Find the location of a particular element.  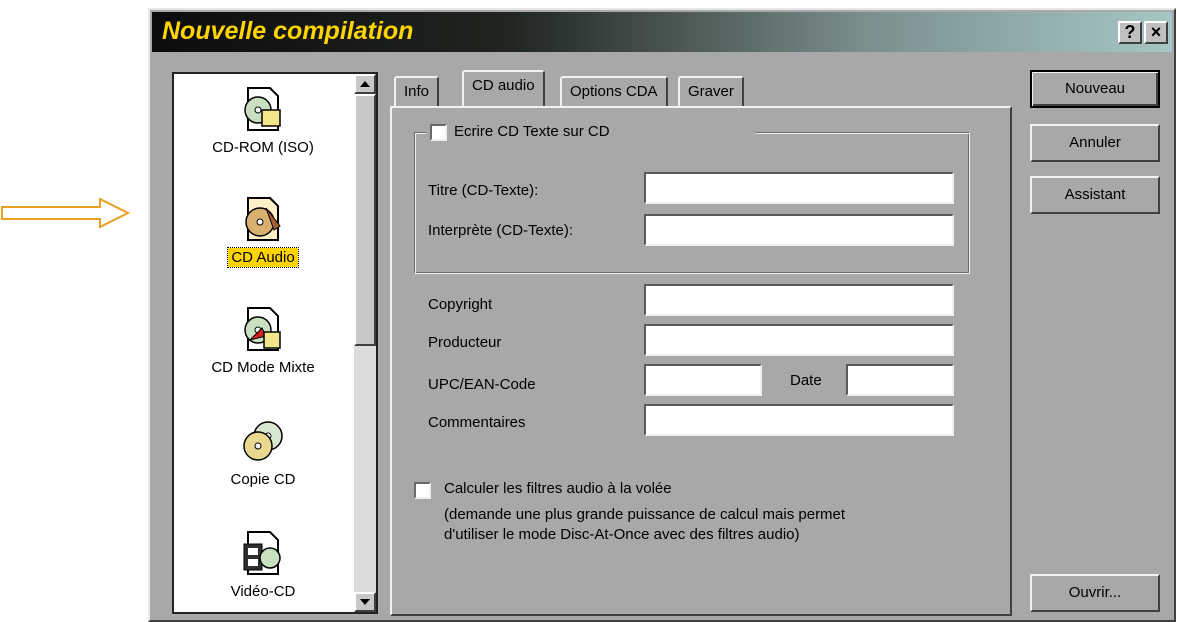

list-item-video-cd: Vidéo-CD is located at coordinates (263, 565).